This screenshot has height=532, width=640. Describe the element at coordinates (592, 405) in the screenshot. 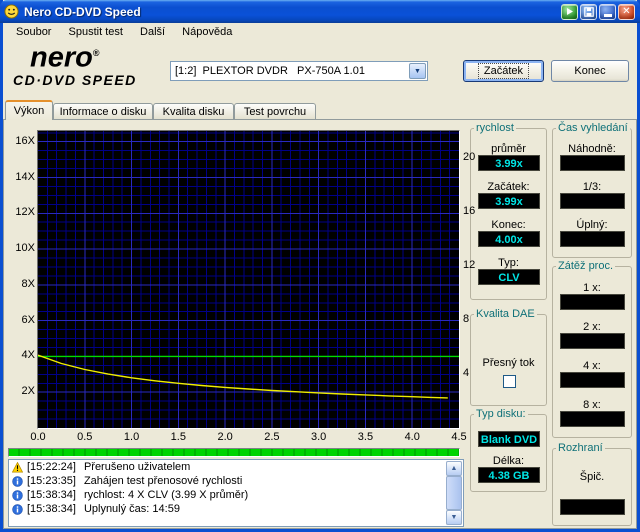

I see `cpu-8x-label: 8 x:` at that location.